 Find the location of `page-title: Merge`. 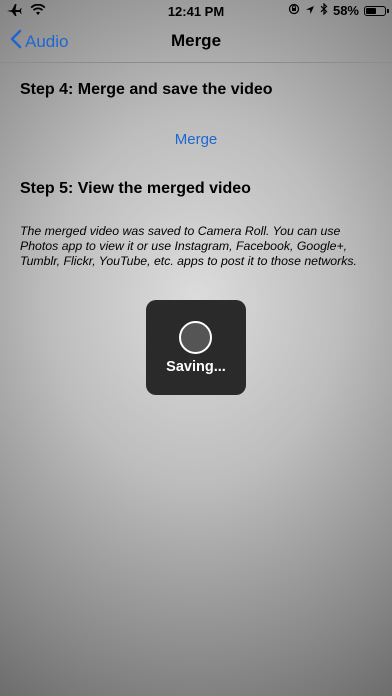

page-title: Merge is located at coordinates (196, 40).